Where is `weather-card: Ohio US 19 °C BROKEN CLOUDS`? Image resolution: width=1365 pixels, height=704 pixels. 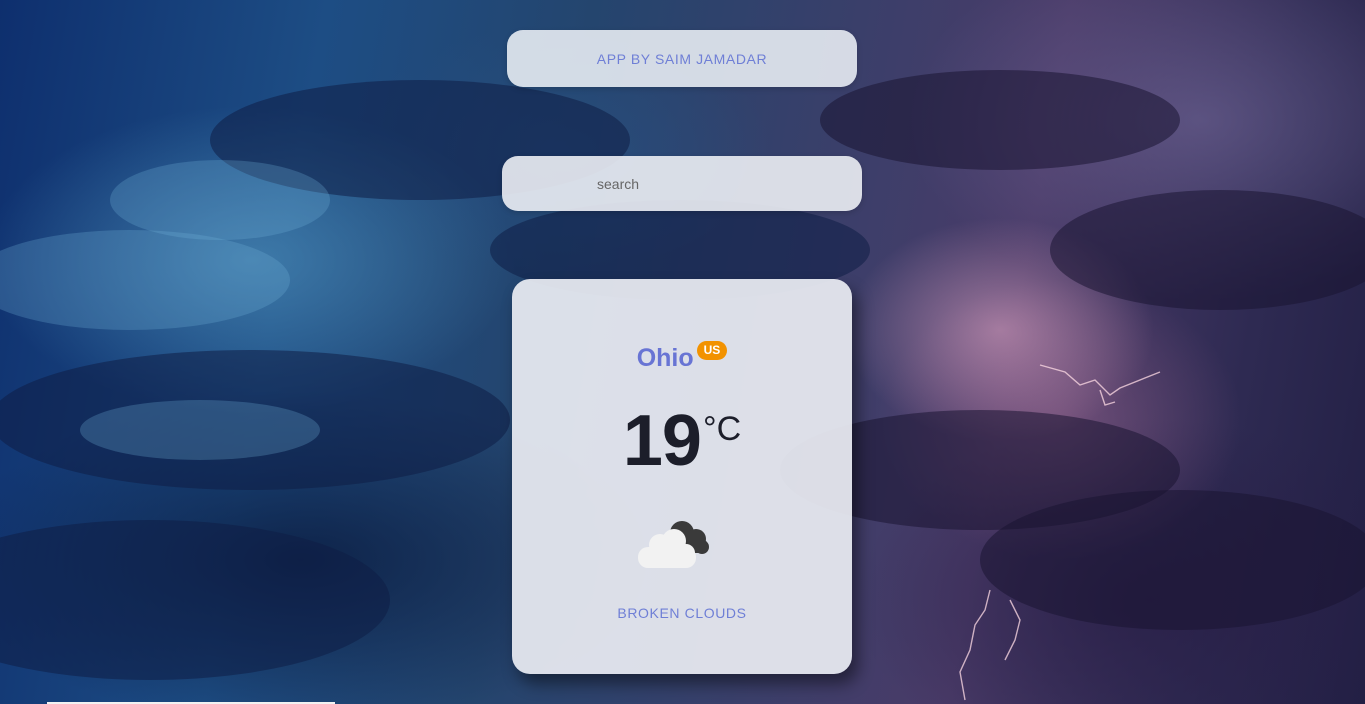
weather-card: Ohio US 19 °C BROKEN CLOUDS is located at coordinates (682, 476).